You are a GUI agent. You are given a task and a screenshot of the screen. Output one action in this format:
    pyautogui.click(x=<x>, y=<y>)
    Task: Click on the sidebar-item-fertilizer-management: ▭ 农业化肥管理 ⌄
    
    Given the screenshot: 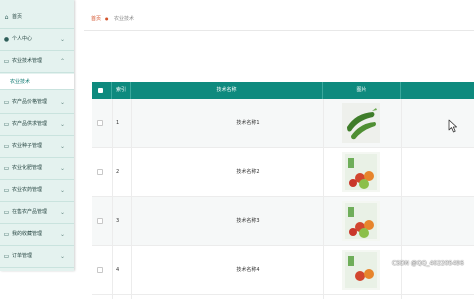 What is the action you would take?
    pyautogui.click(x=37, y=169)
    